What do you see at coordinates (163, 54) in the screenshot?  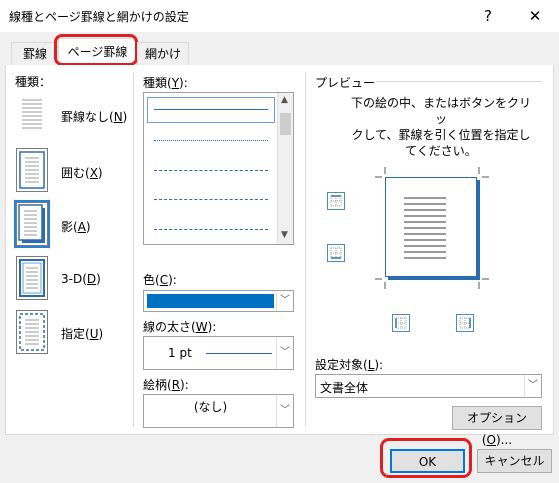 I see `tab-shading: 網かけ` at bounding box center [163, 54].